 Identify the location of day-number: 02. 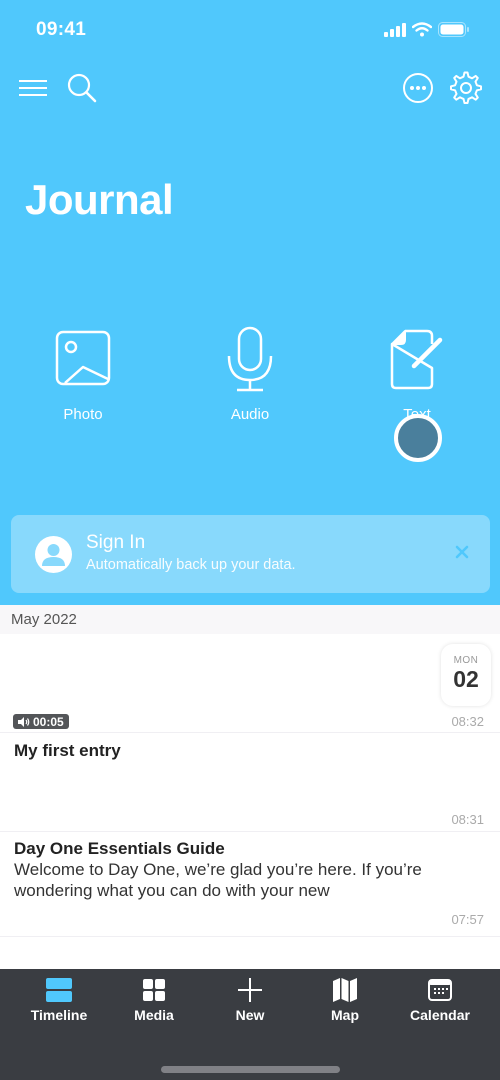
(466, 679).